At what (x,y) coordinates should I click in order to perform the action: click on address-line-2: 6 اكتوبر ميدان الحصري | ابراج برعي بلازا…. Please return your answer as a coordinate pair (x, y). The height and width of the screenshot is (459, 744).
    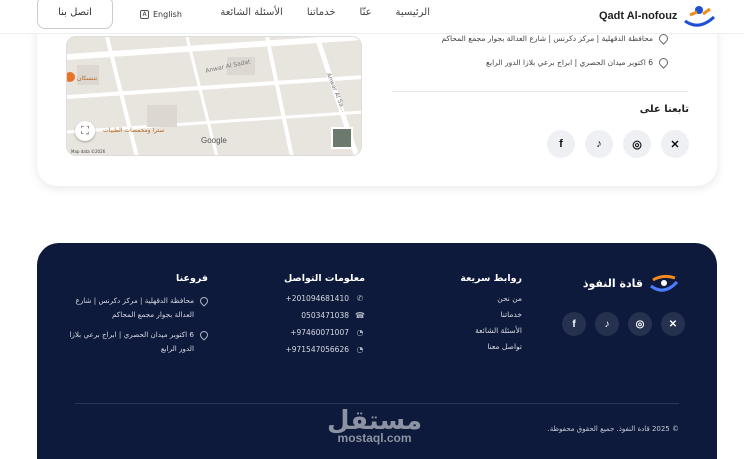
    Looking at the image, I should click on (578, 62).